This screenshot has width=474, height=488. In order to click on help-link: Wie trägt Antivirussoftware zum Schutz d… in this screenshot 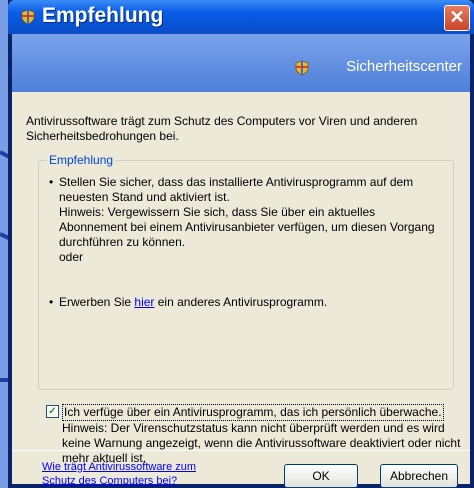, I will do `click(137, 474)`.